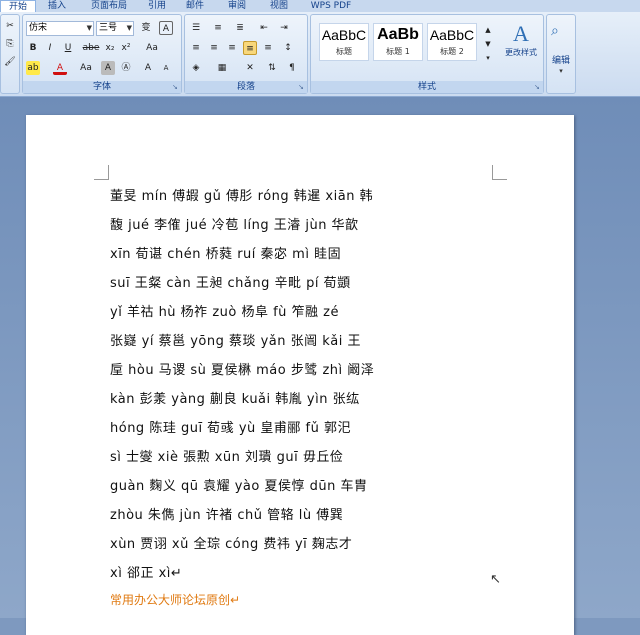  What do you see at coordinates (126, 48) in the screenshot?
I see `superscript-button: x²` at bounding box center [126, 48].